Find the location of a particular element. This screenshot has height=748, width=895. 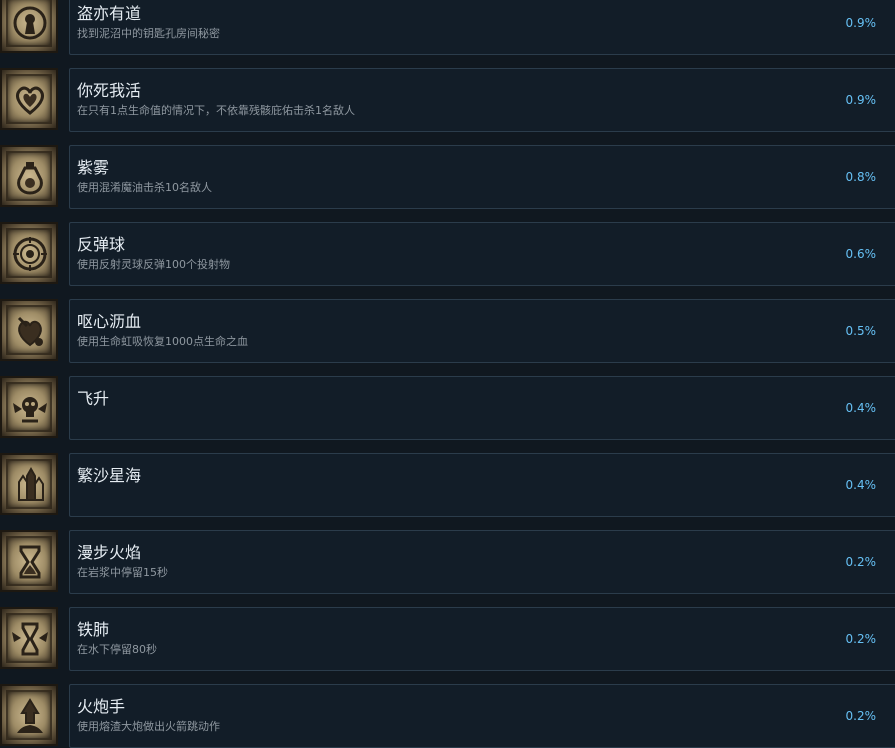

achievement-title: 铁肺 is located at coordinates (93, 629).